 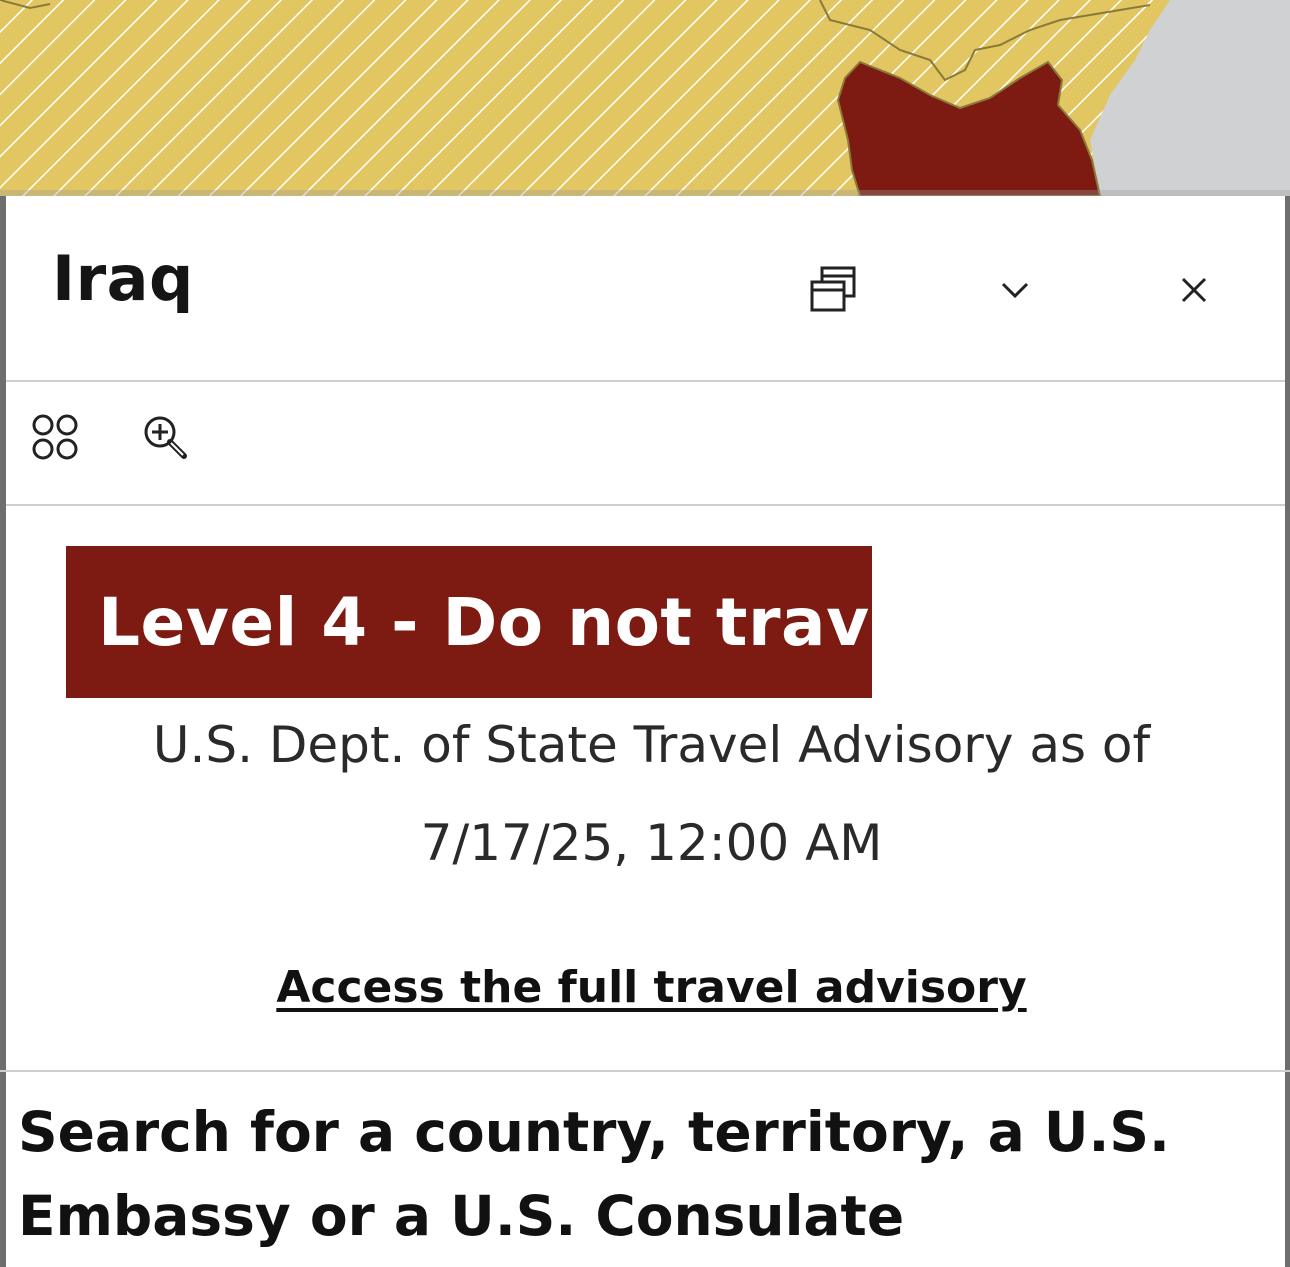 What do you see at coordinates (518, 622) in the screenshot?
I see `advisory-level-label: Level 4 - Do not travel` at bounding box center [518, 622].